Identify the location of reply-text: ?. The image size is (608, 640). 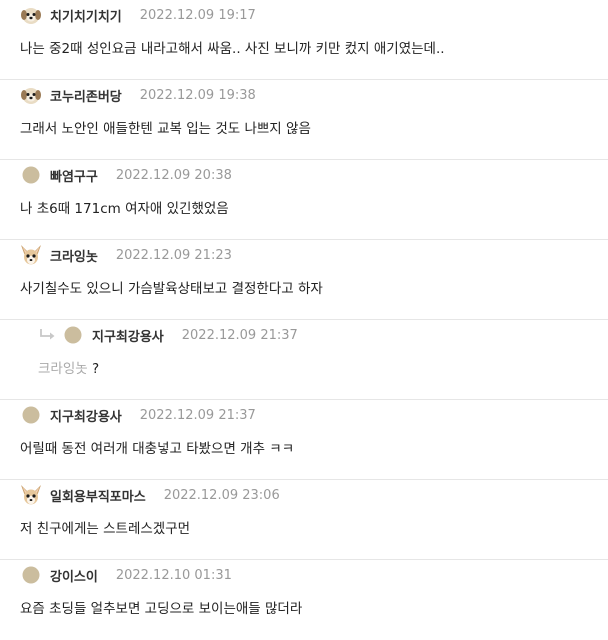
(95, 369).